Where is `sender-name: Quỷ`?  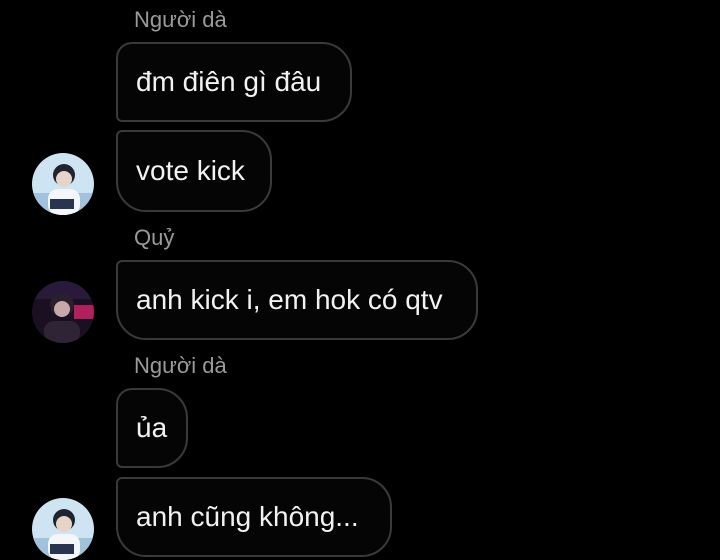
sender-name: Quỷ is located at coordinates (154, 237).